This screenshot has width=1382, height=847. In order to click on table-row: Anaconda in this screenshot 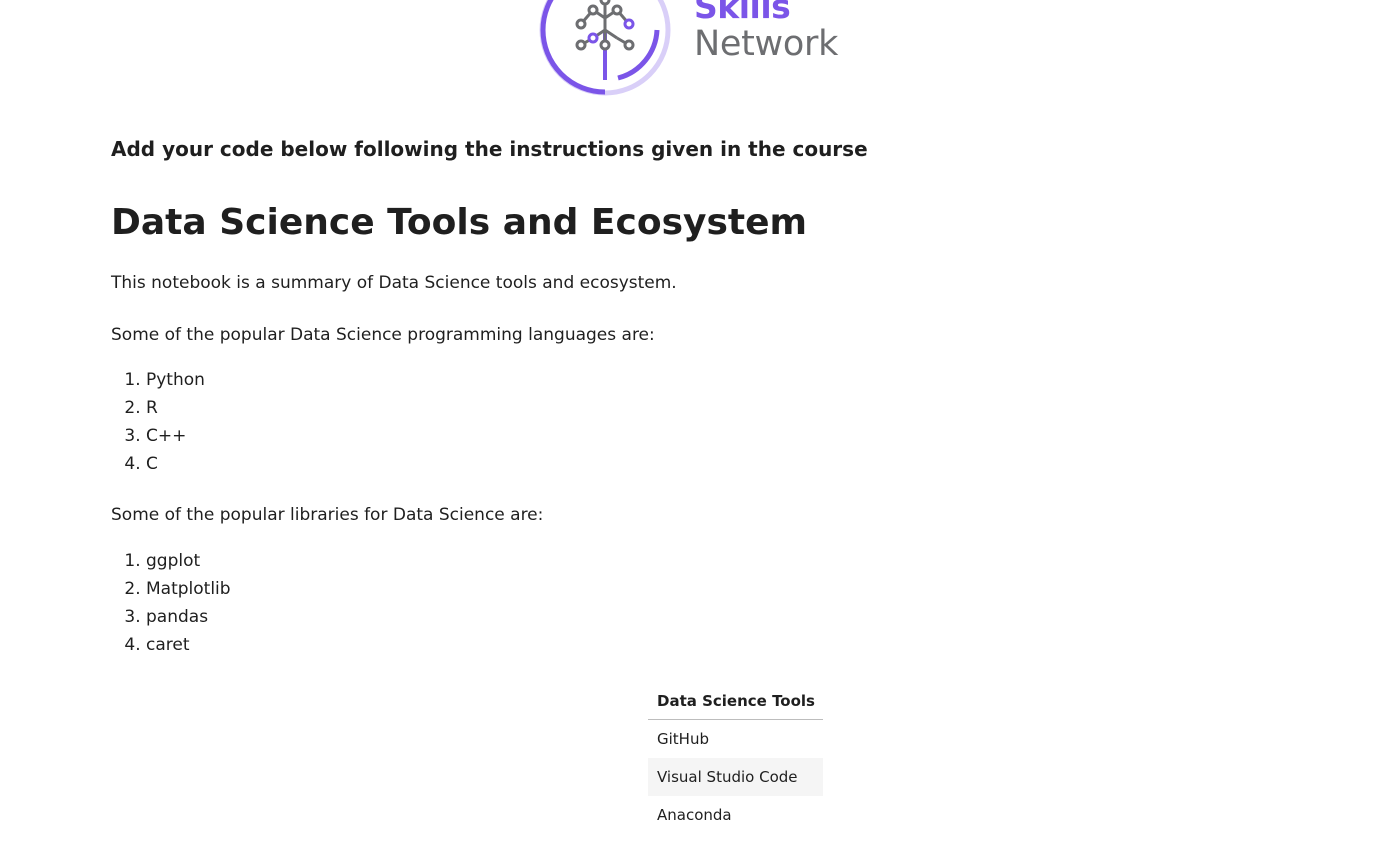, I will do `click(735, 815)`.